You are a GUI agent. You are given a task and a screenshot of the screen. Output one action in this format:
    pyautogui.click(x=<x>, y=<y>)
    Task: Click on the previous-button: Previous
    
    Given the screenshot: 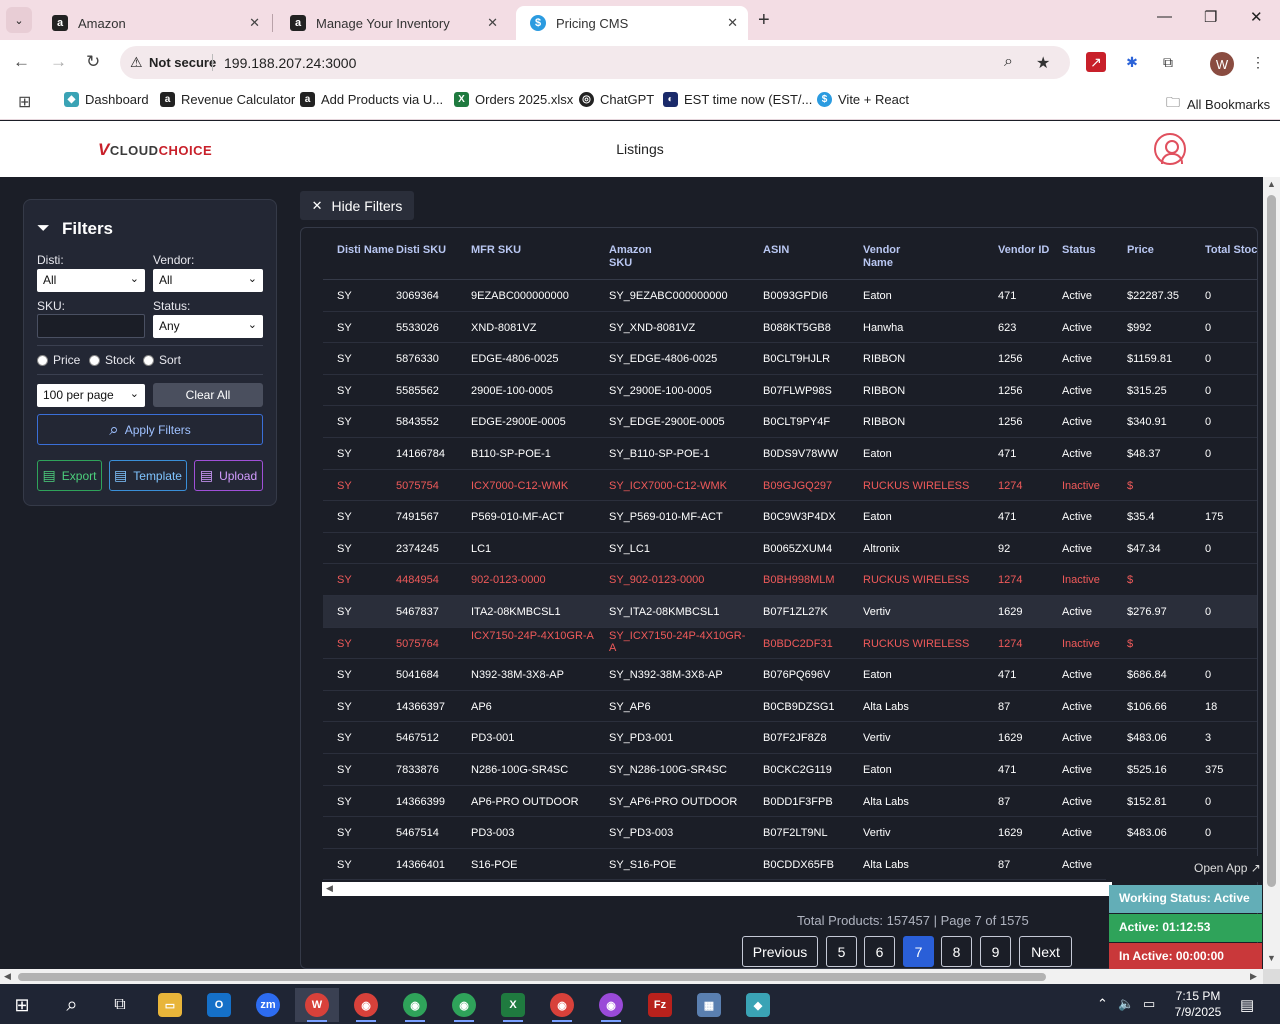 What is the action you would take?
    pyautogui.click(x=780, y=951)
    